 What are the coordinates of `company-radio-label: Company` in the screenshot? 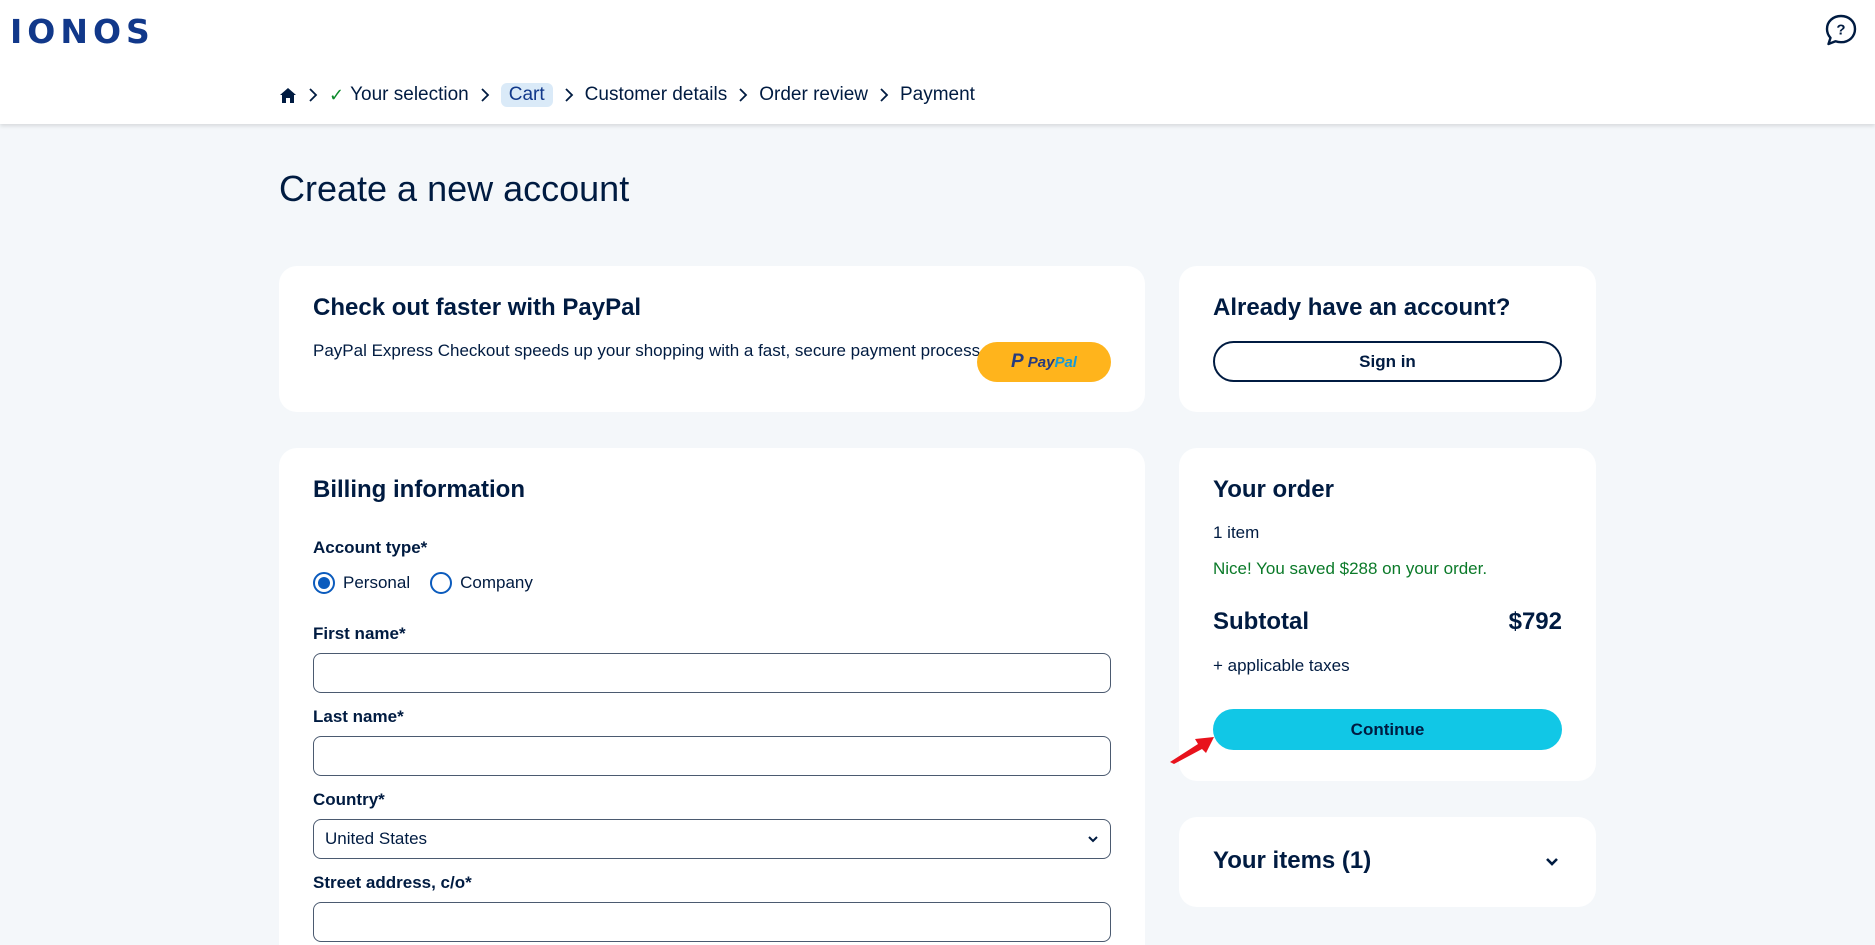 It's located at (496, 583).